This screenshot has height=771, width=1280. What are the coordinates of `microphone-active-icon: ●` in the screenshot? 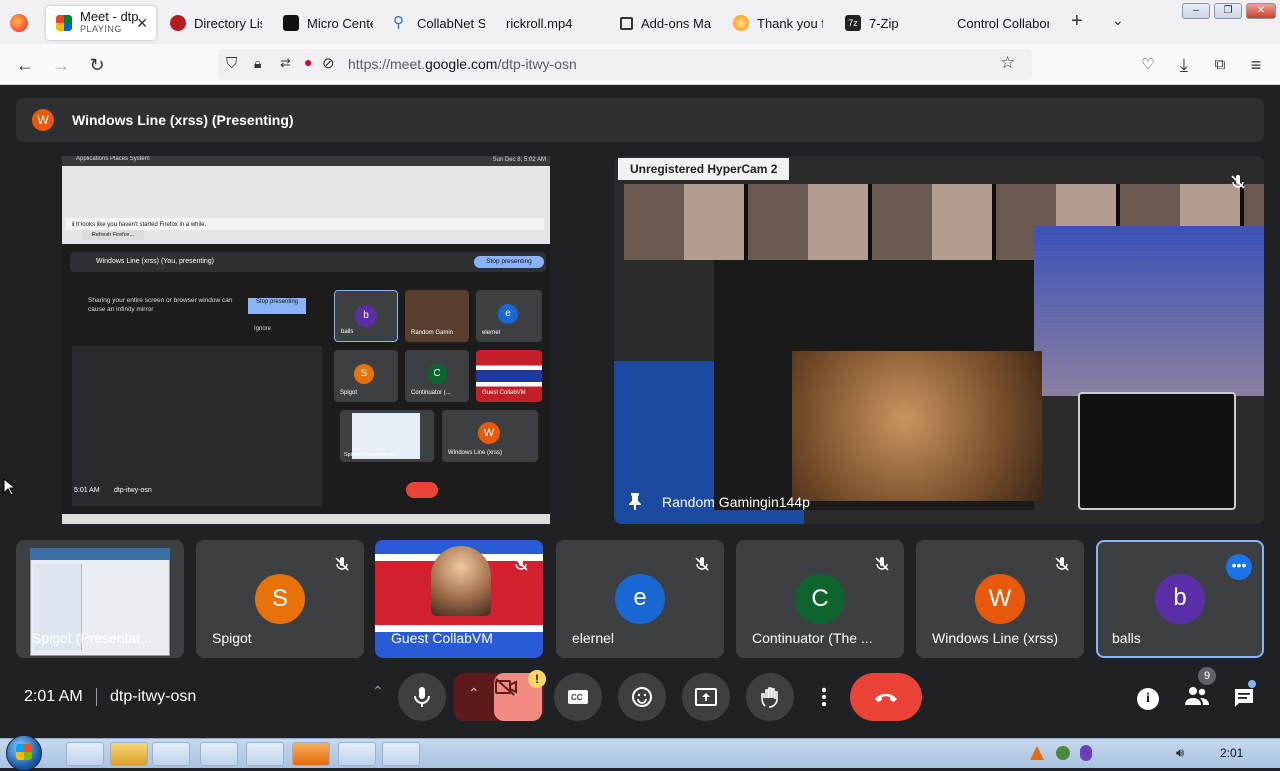 It's located at (308, 62).